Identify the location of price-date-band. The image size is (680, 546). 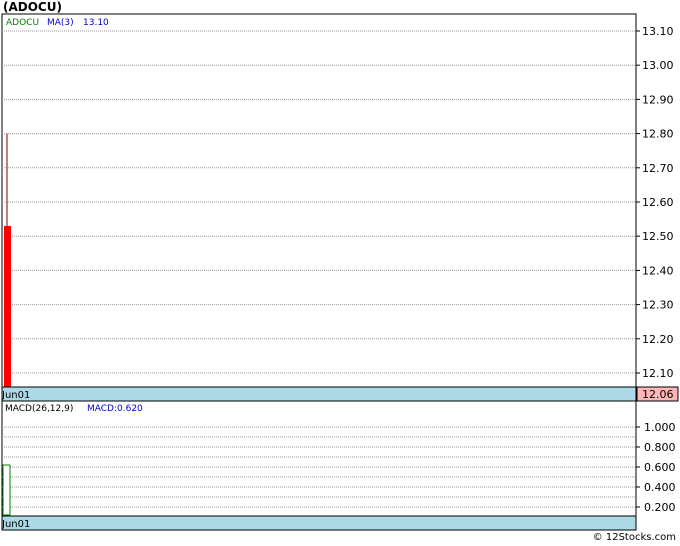
(319, 394).